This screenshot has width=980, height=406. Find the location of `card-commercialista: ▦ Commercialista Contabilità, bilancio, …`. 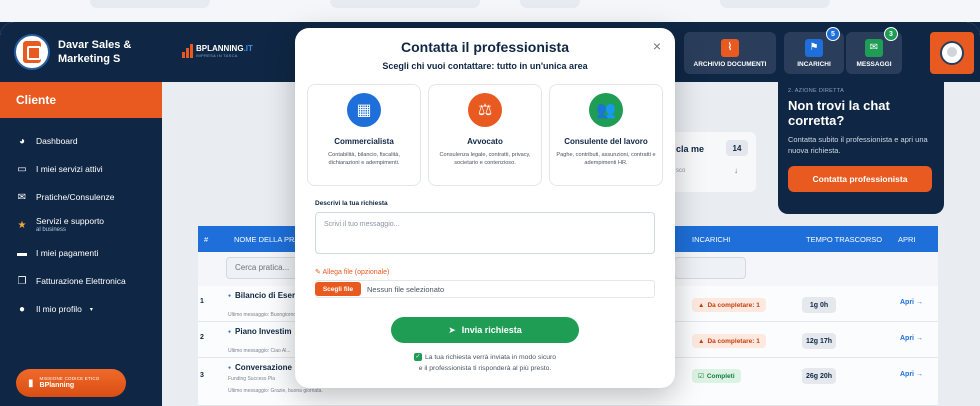

card-commercialista: ▦ Commercialista Contabilità, bilancio, … is located at coordinates (364, 135).